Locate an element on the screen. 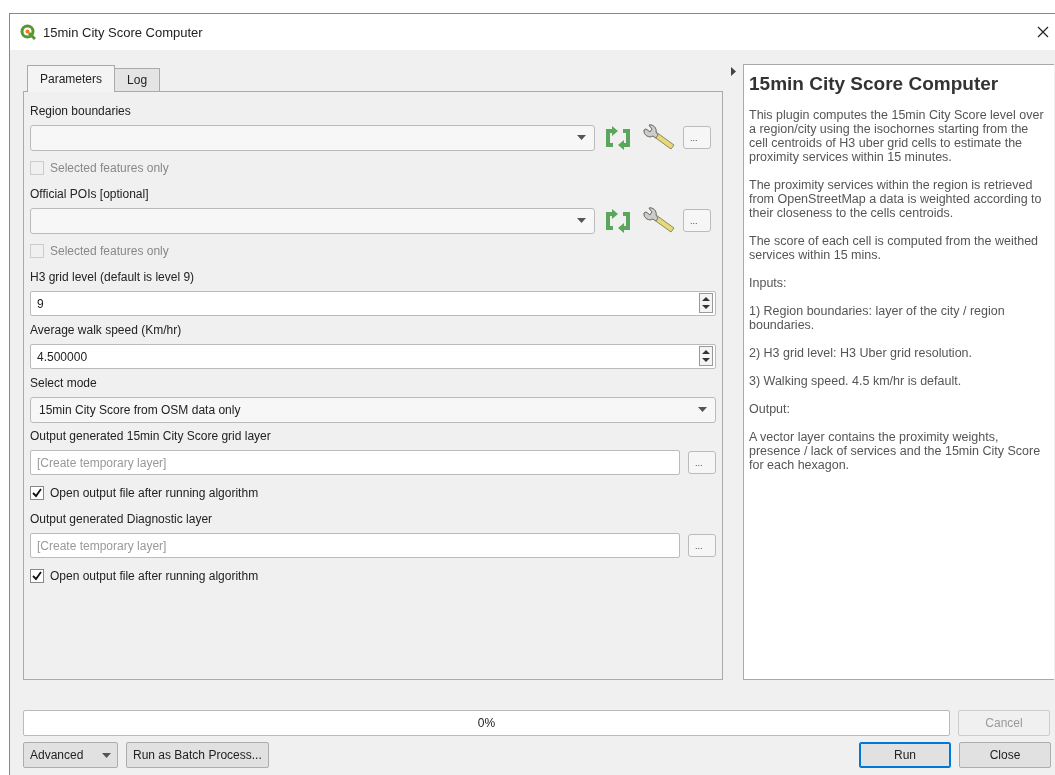  collapse-arrow-icon is located at coordinates (733, 71).